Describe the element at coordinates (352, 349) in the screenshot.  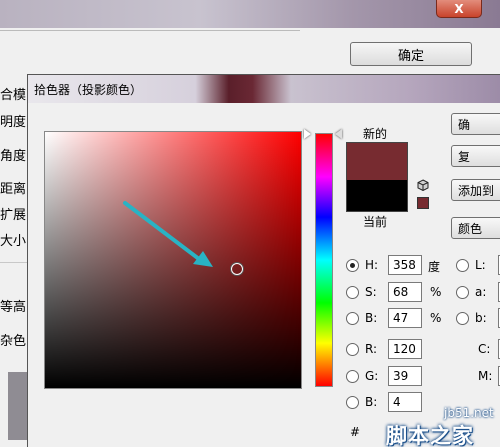
I see `radio-red` at that location.